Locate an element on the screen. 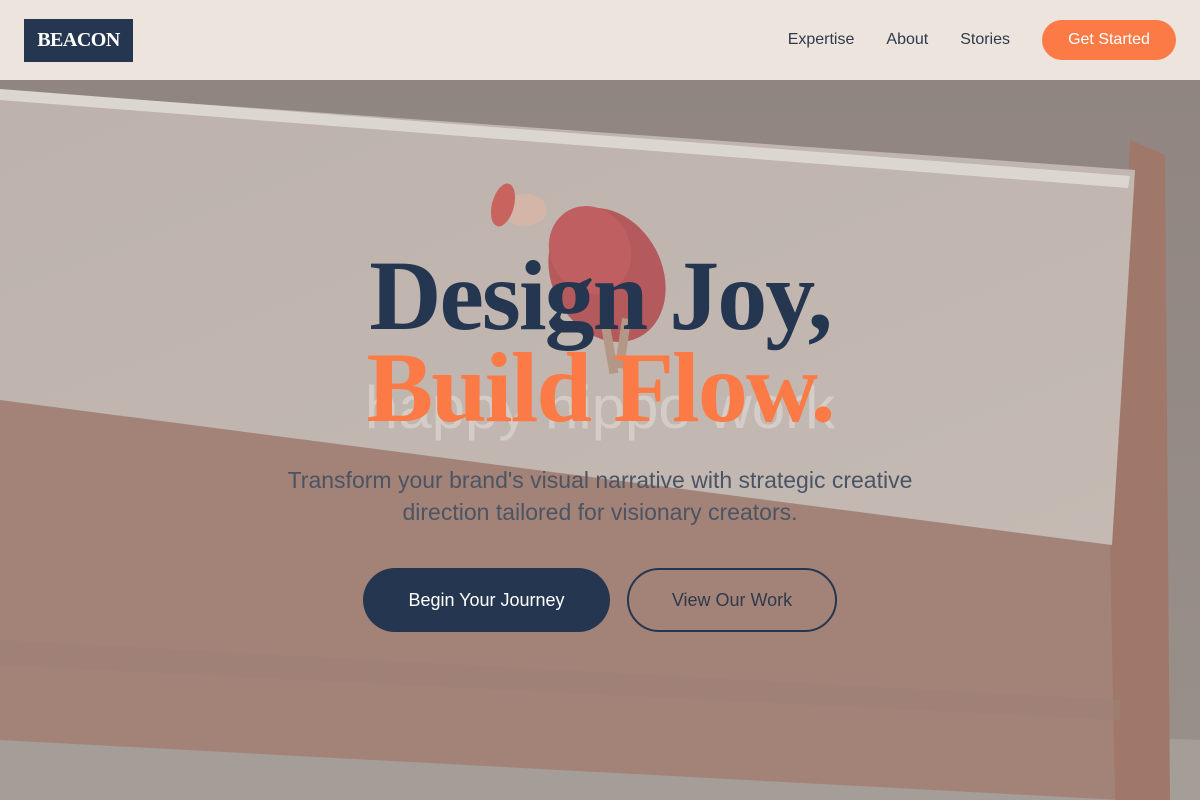 The image size is (1200, 800). nav-link-stories: Stories is located at coordinates (985, 40).